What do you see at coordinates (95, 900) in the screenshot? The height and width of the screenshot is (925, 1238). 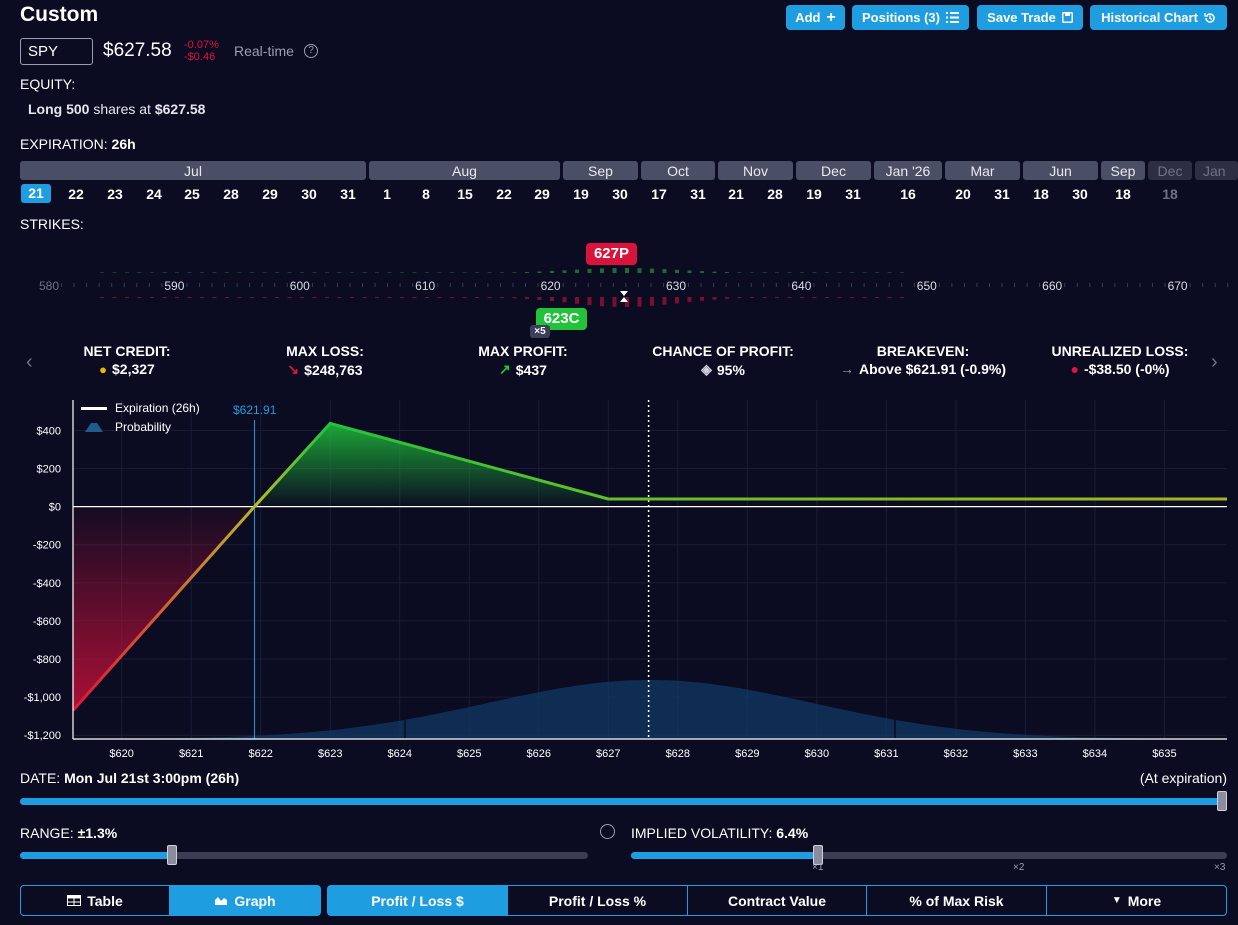 I see `tab-table: Table` at bounding box center [95, 900].